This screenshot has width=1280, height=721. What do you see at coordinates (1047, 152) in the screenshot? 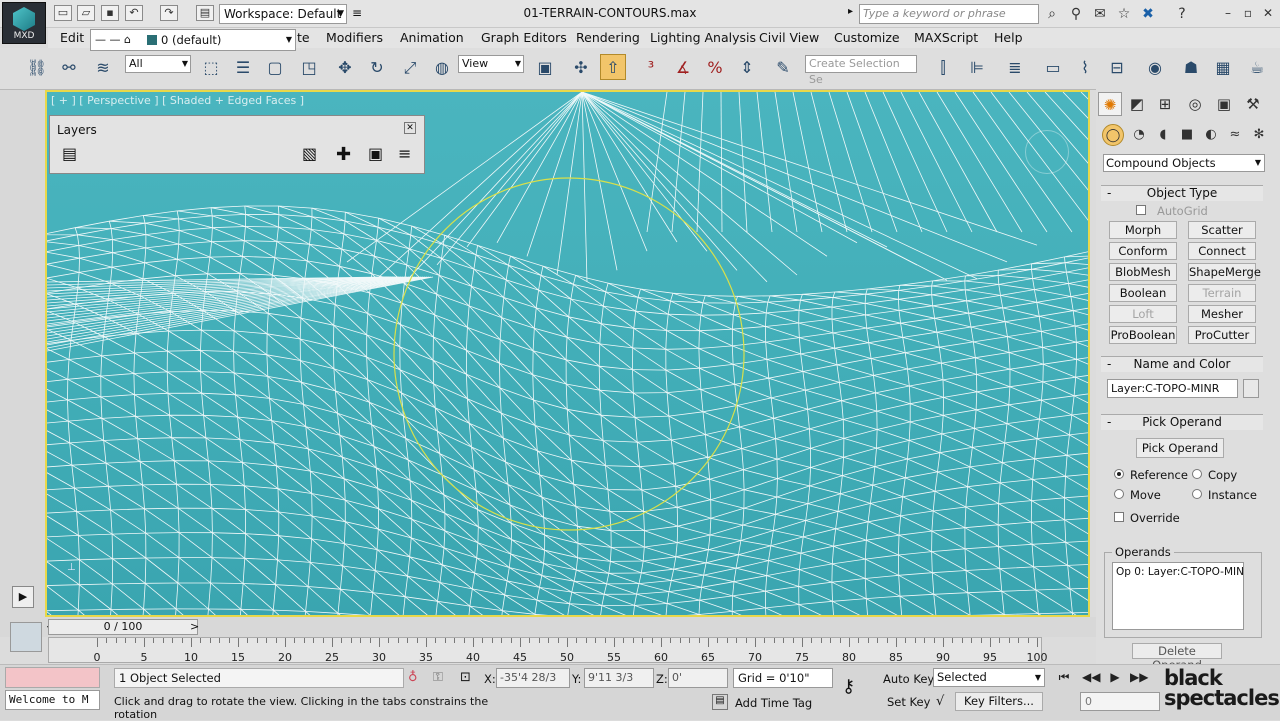
I see `viewcube-icon` at bounding box center [1047, 152].